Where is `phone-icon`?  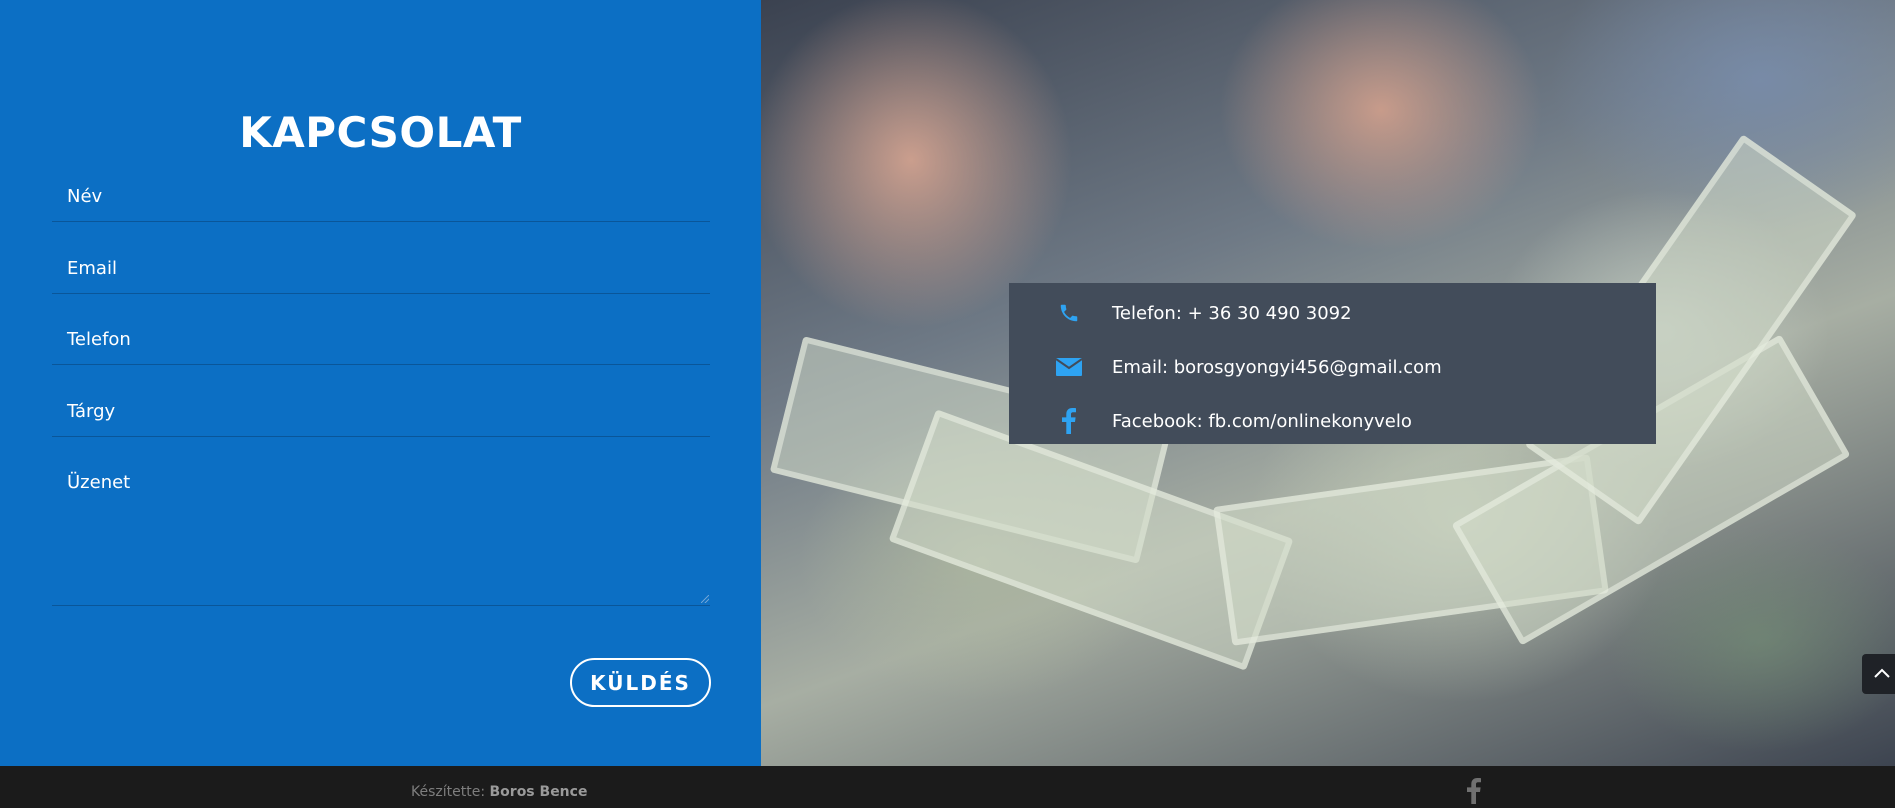
phone-icon is located at coordinates (1069, 313).